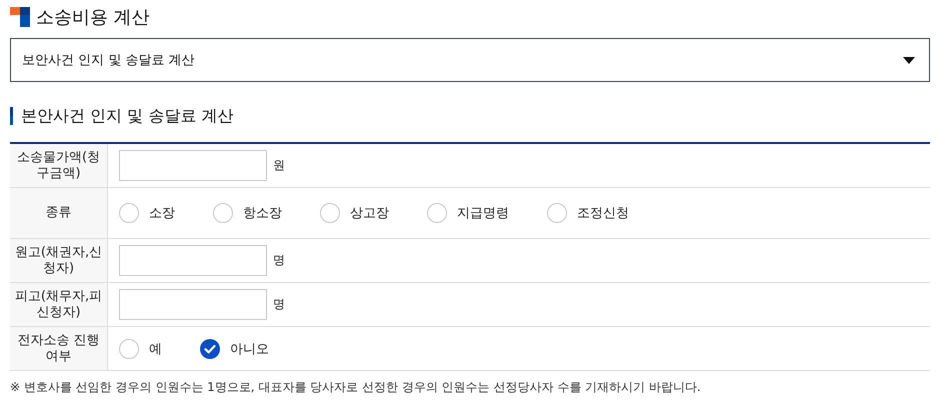 Image resolution: width=941 pixels, height=406 pixels. What do you see at coordinates (59, 165) in the screenshot?
I see `row-label: 소송물가액(청구금액)` at bounding box center [59, 165].